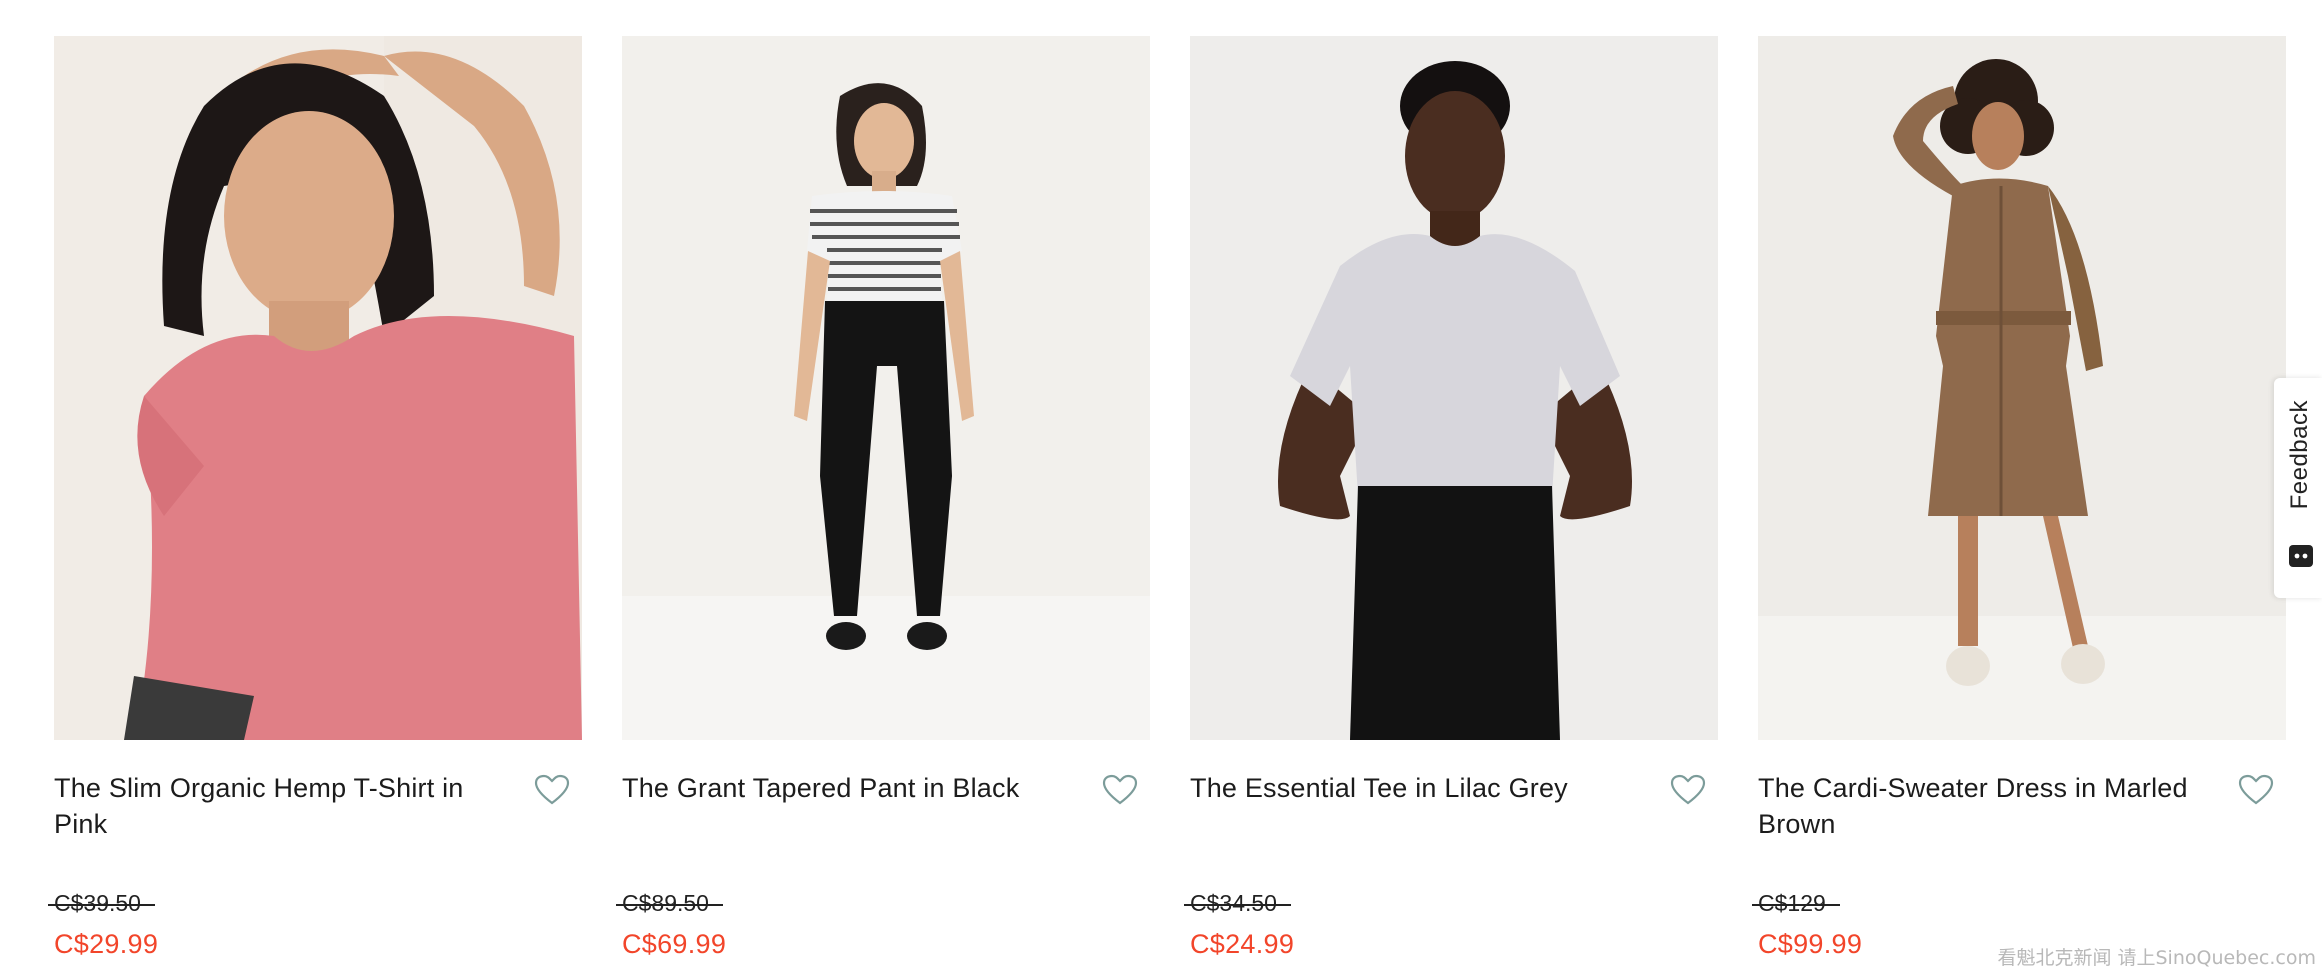 The width and height of the screenshot is (2322, 976). Describe the element at coordinates (669, 903) in the screenshot. I see `original-price: C$89.50` at that location.